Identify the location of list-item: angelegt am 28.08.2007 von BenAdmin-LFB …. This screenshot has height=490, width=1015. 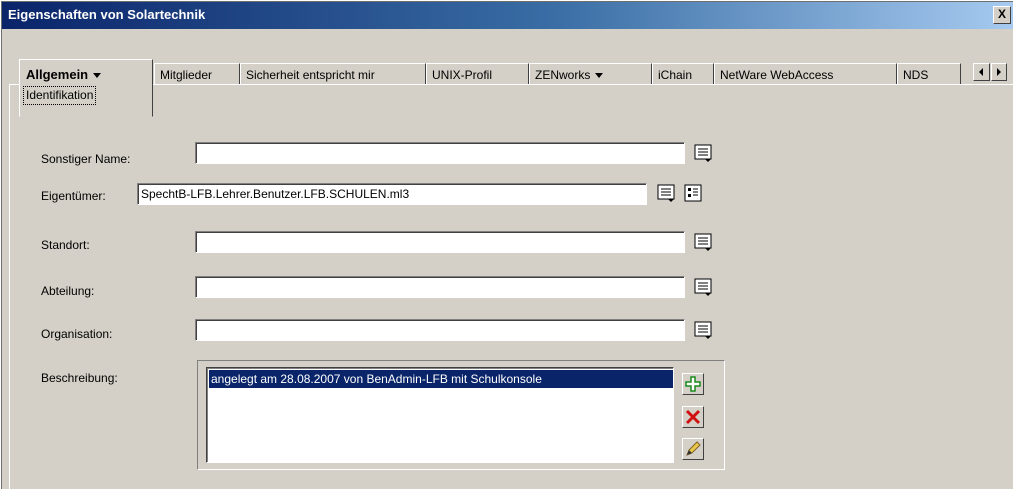
(441, 379).